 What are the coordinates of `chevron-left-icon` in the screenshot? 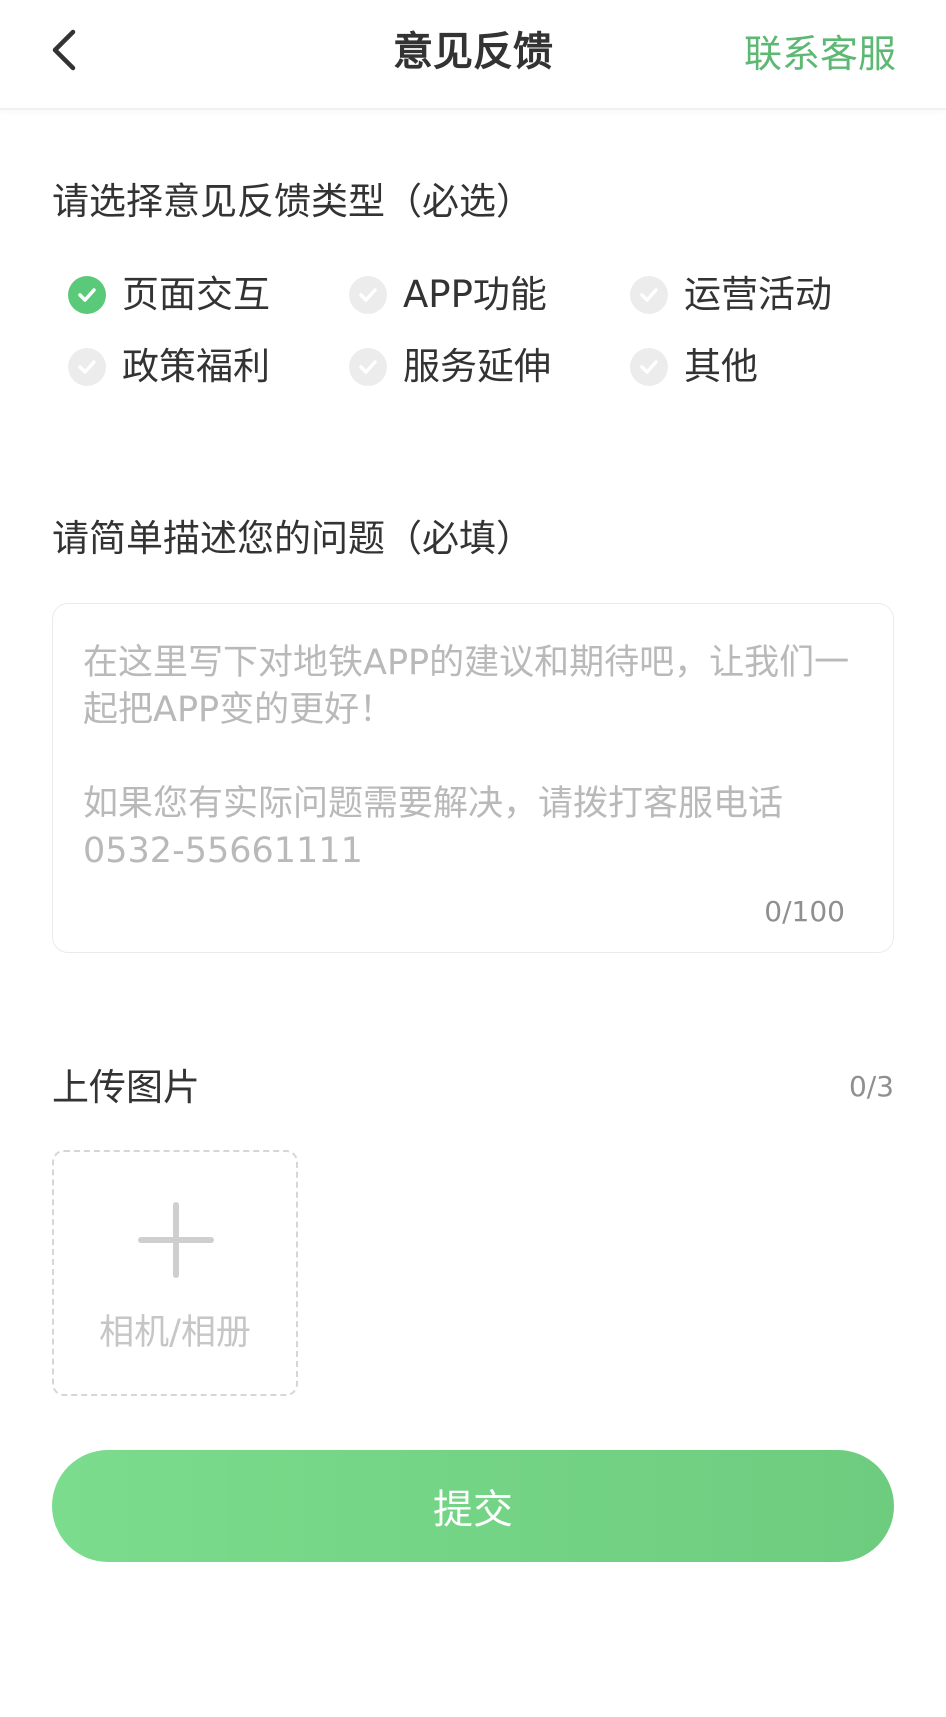 It's located at (64, 50).